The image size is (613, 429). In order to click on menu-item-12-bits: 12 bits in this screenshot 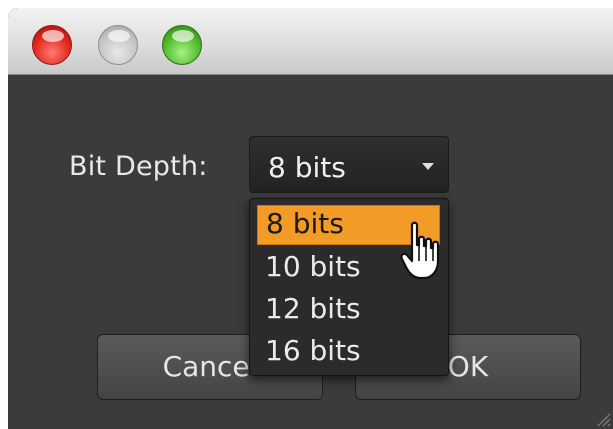, I will do `click(348, 310)`.